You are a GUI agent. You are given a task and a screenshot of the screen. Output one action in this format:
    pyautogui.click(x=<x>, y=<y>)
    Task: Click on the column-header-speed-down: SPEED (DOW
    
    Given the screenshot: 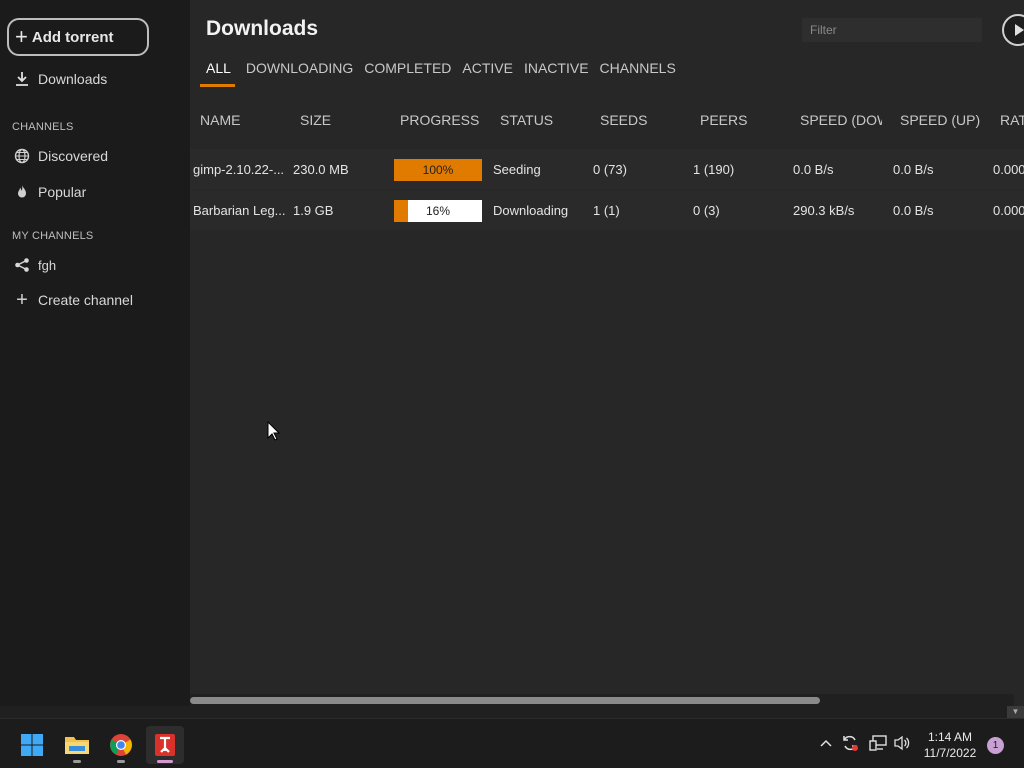 What is the action you would take?
    pyautogui.click(x=841, y=120)
    